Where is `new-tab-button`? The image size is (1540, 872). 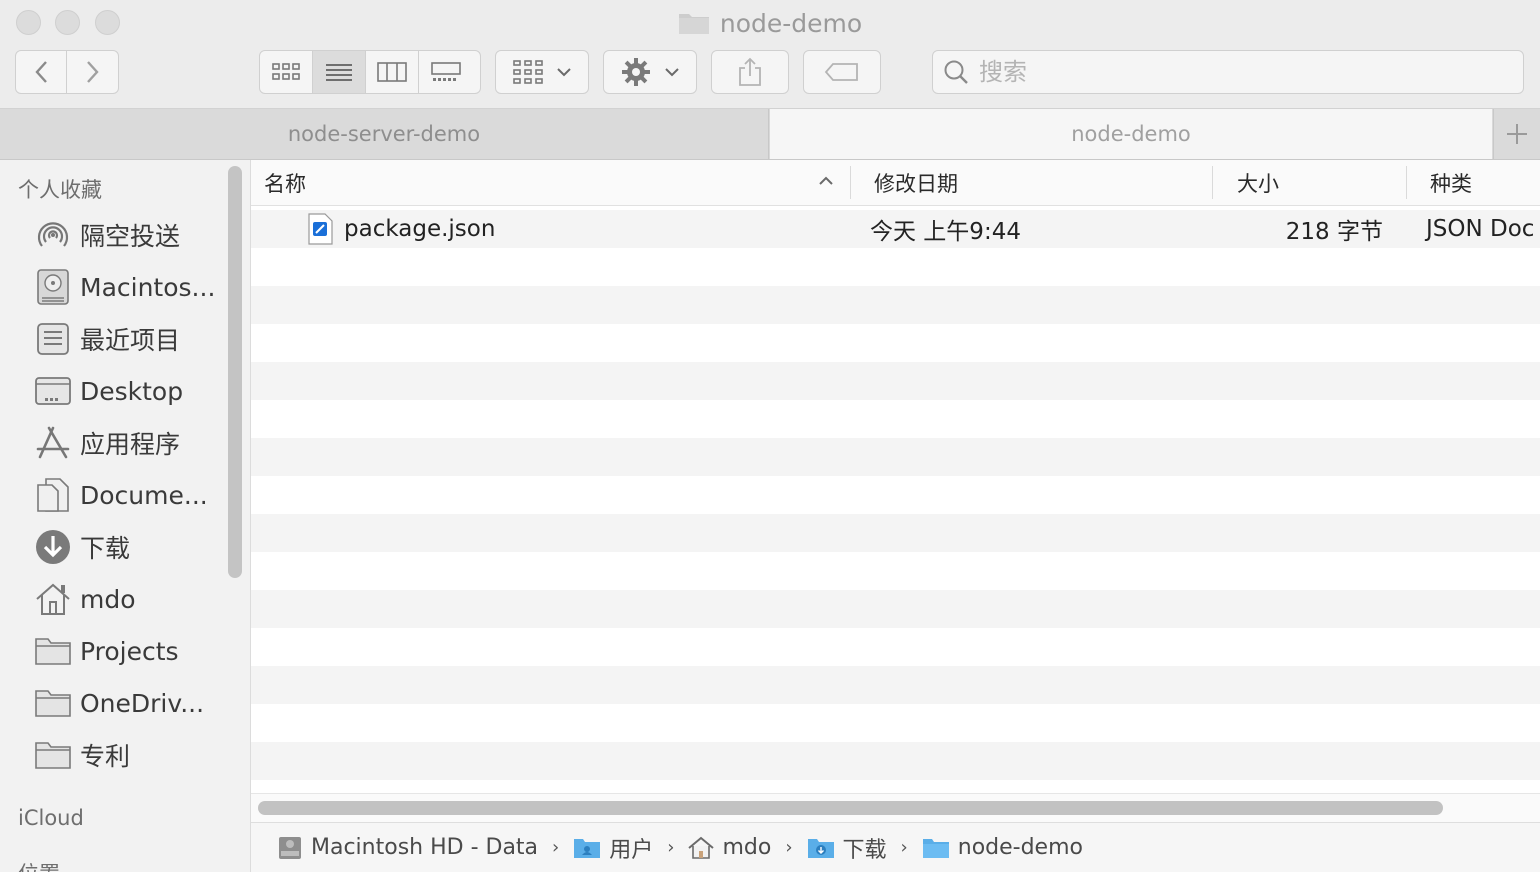 new-tab-button is located at coordinates (1516, 134).